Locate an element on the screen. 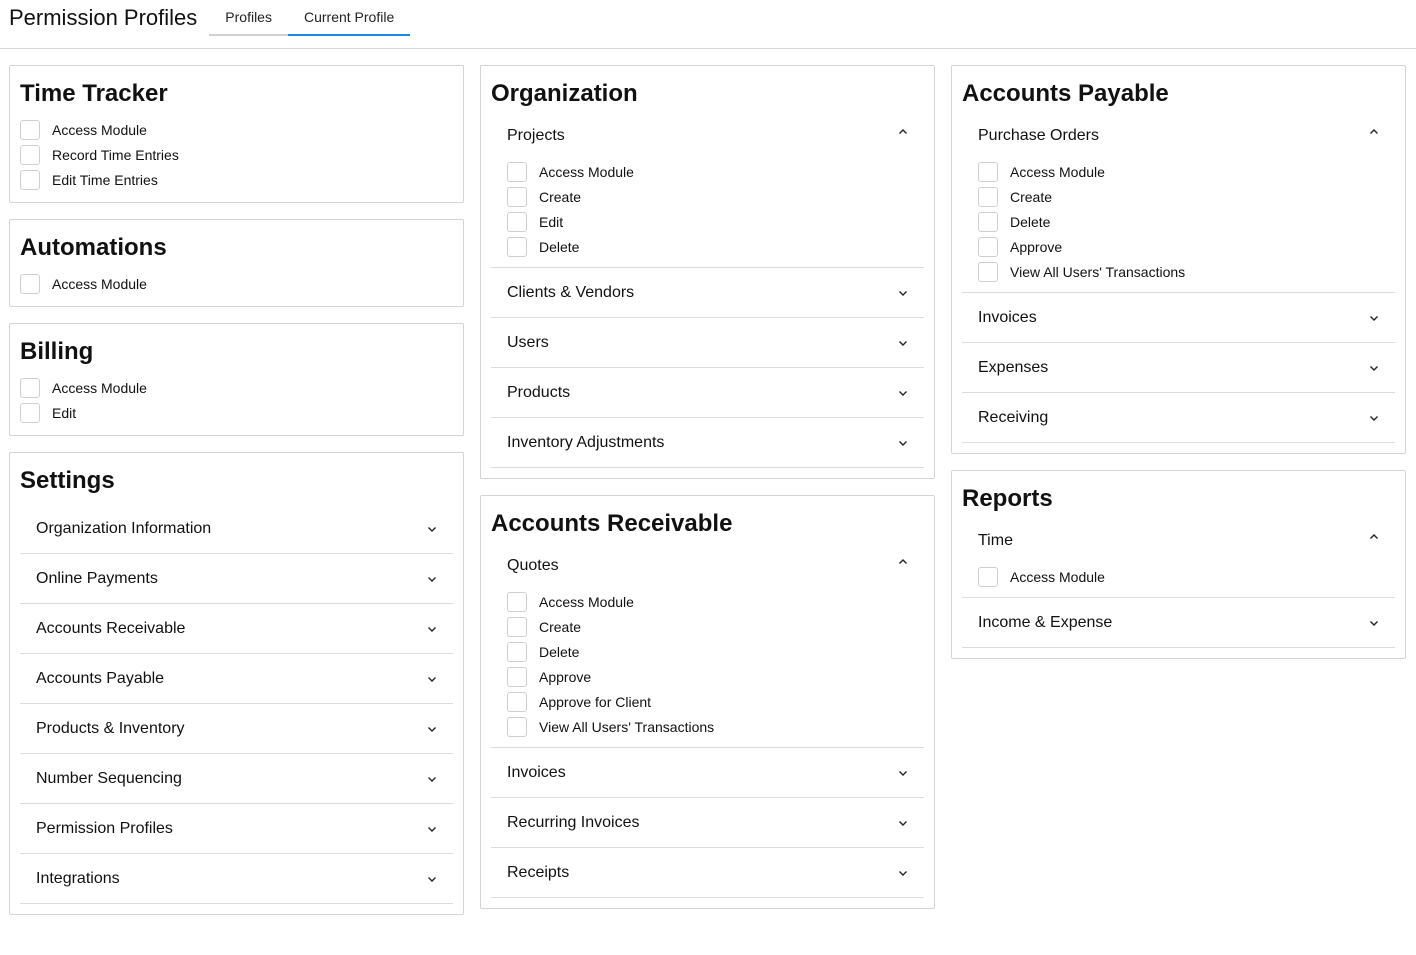 This screenshot has width=1416, height=955. permission-row: Edit Time Entries is located at coordinates (236, 179).